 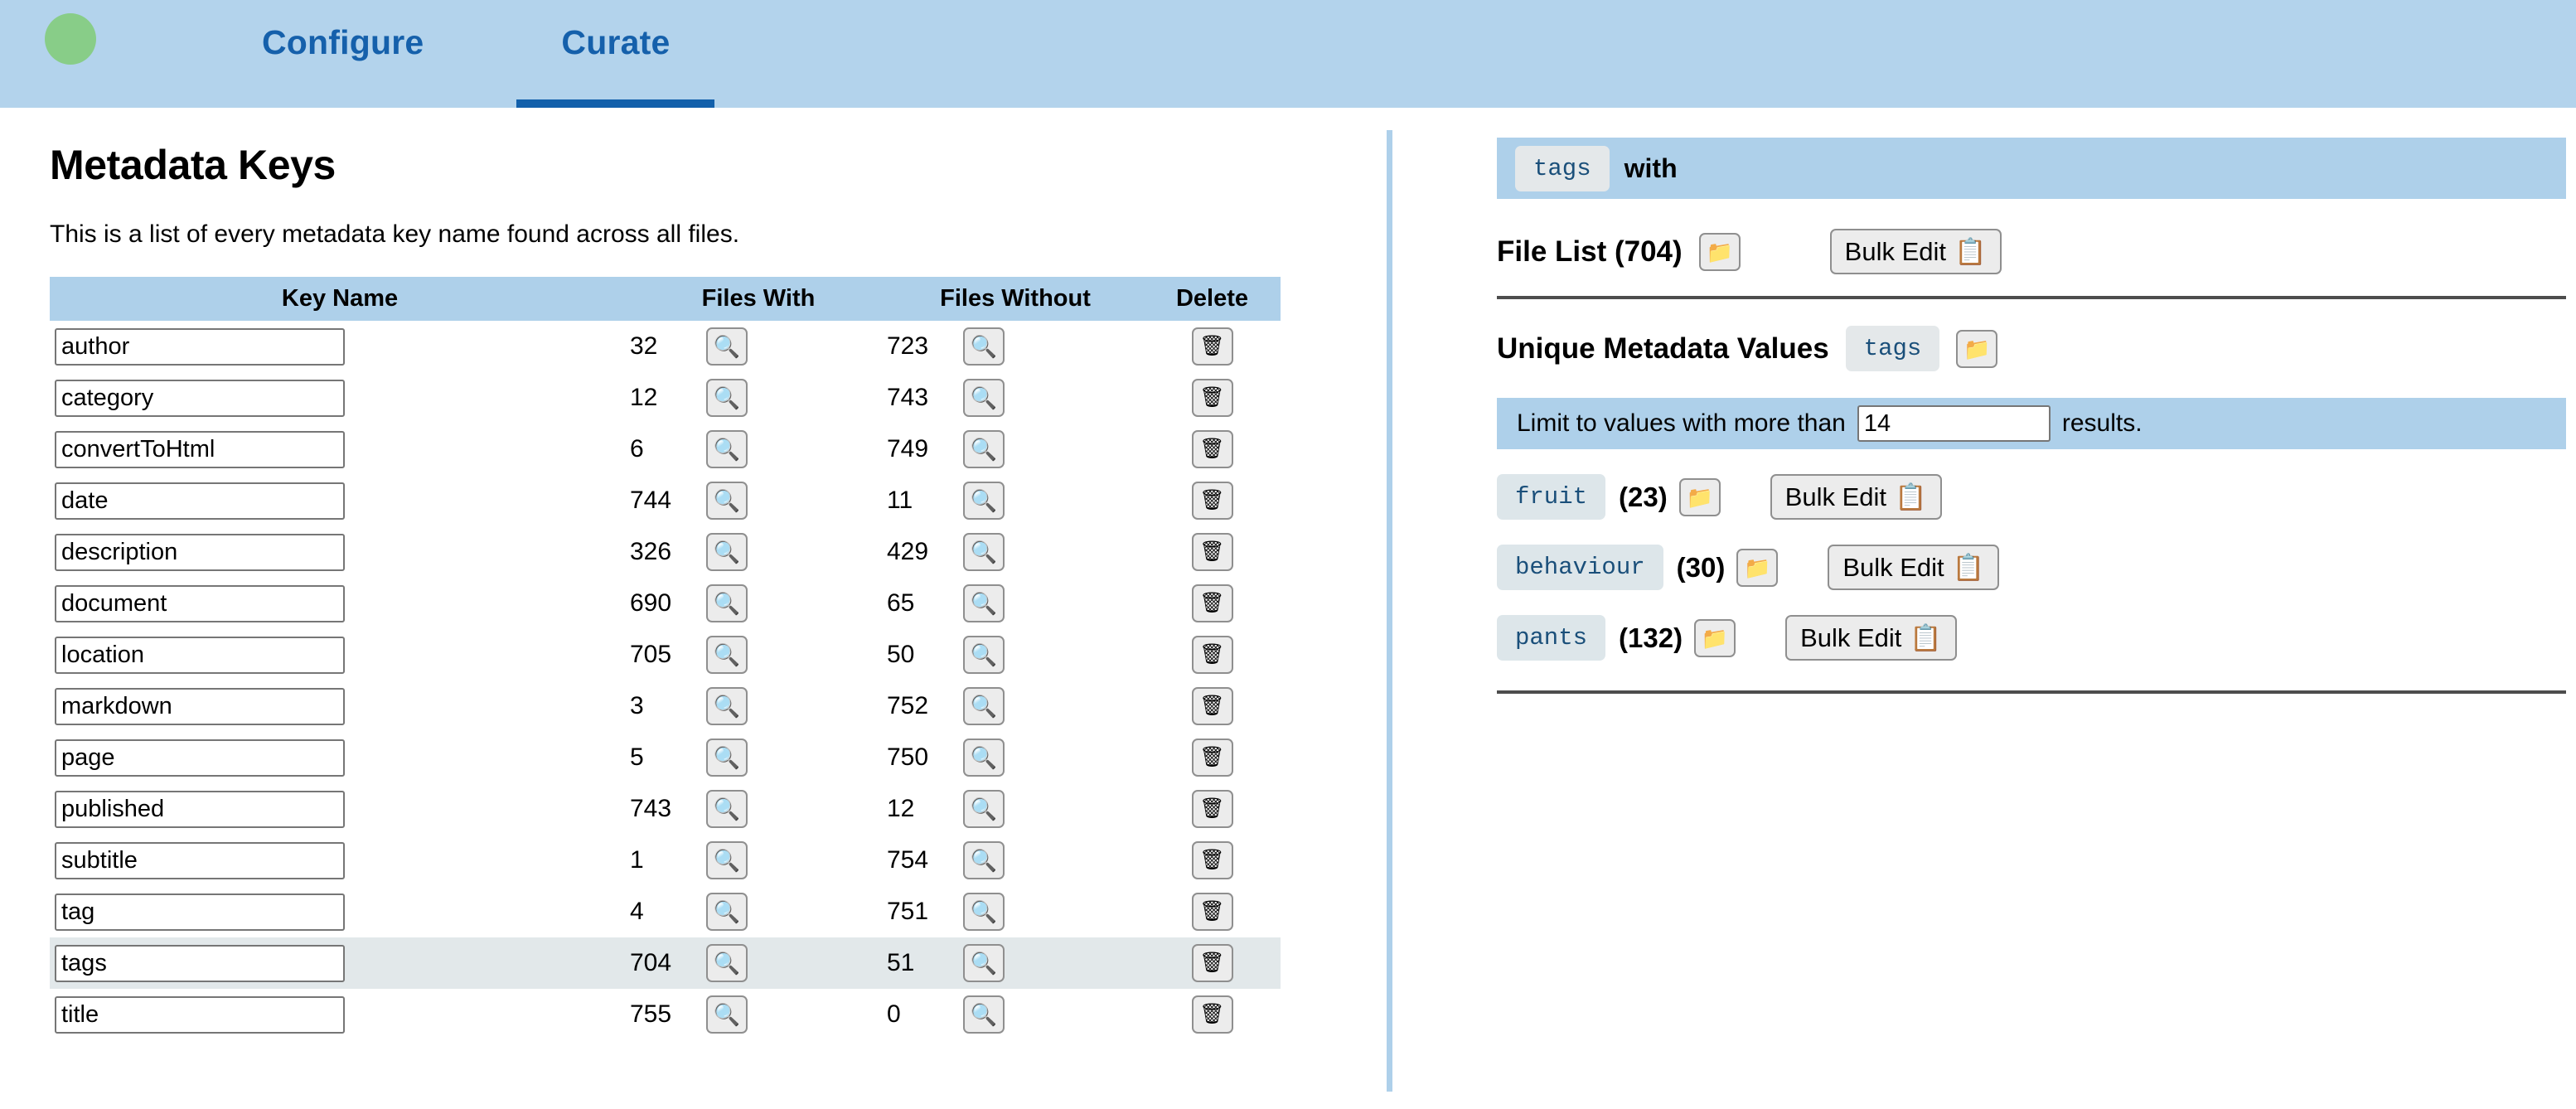 What do you see at coordinates (665, 654) in the screenshot?
I see `table-row: 705 🔍 50 🔍 🗑` at bounding box center [665, 654].